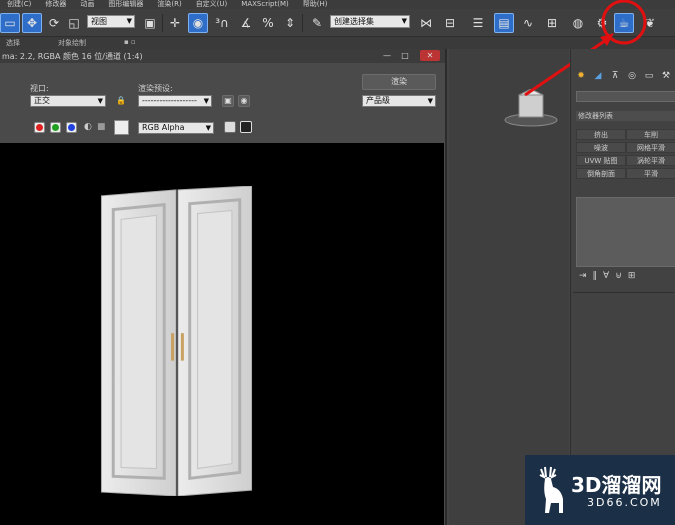 Image resolution: width=675 pixels, height=525 pixels. Describe the element at coordinates (666, 76) in the screenshot. I see `utilities-tab-icon: ⚒` at that location.